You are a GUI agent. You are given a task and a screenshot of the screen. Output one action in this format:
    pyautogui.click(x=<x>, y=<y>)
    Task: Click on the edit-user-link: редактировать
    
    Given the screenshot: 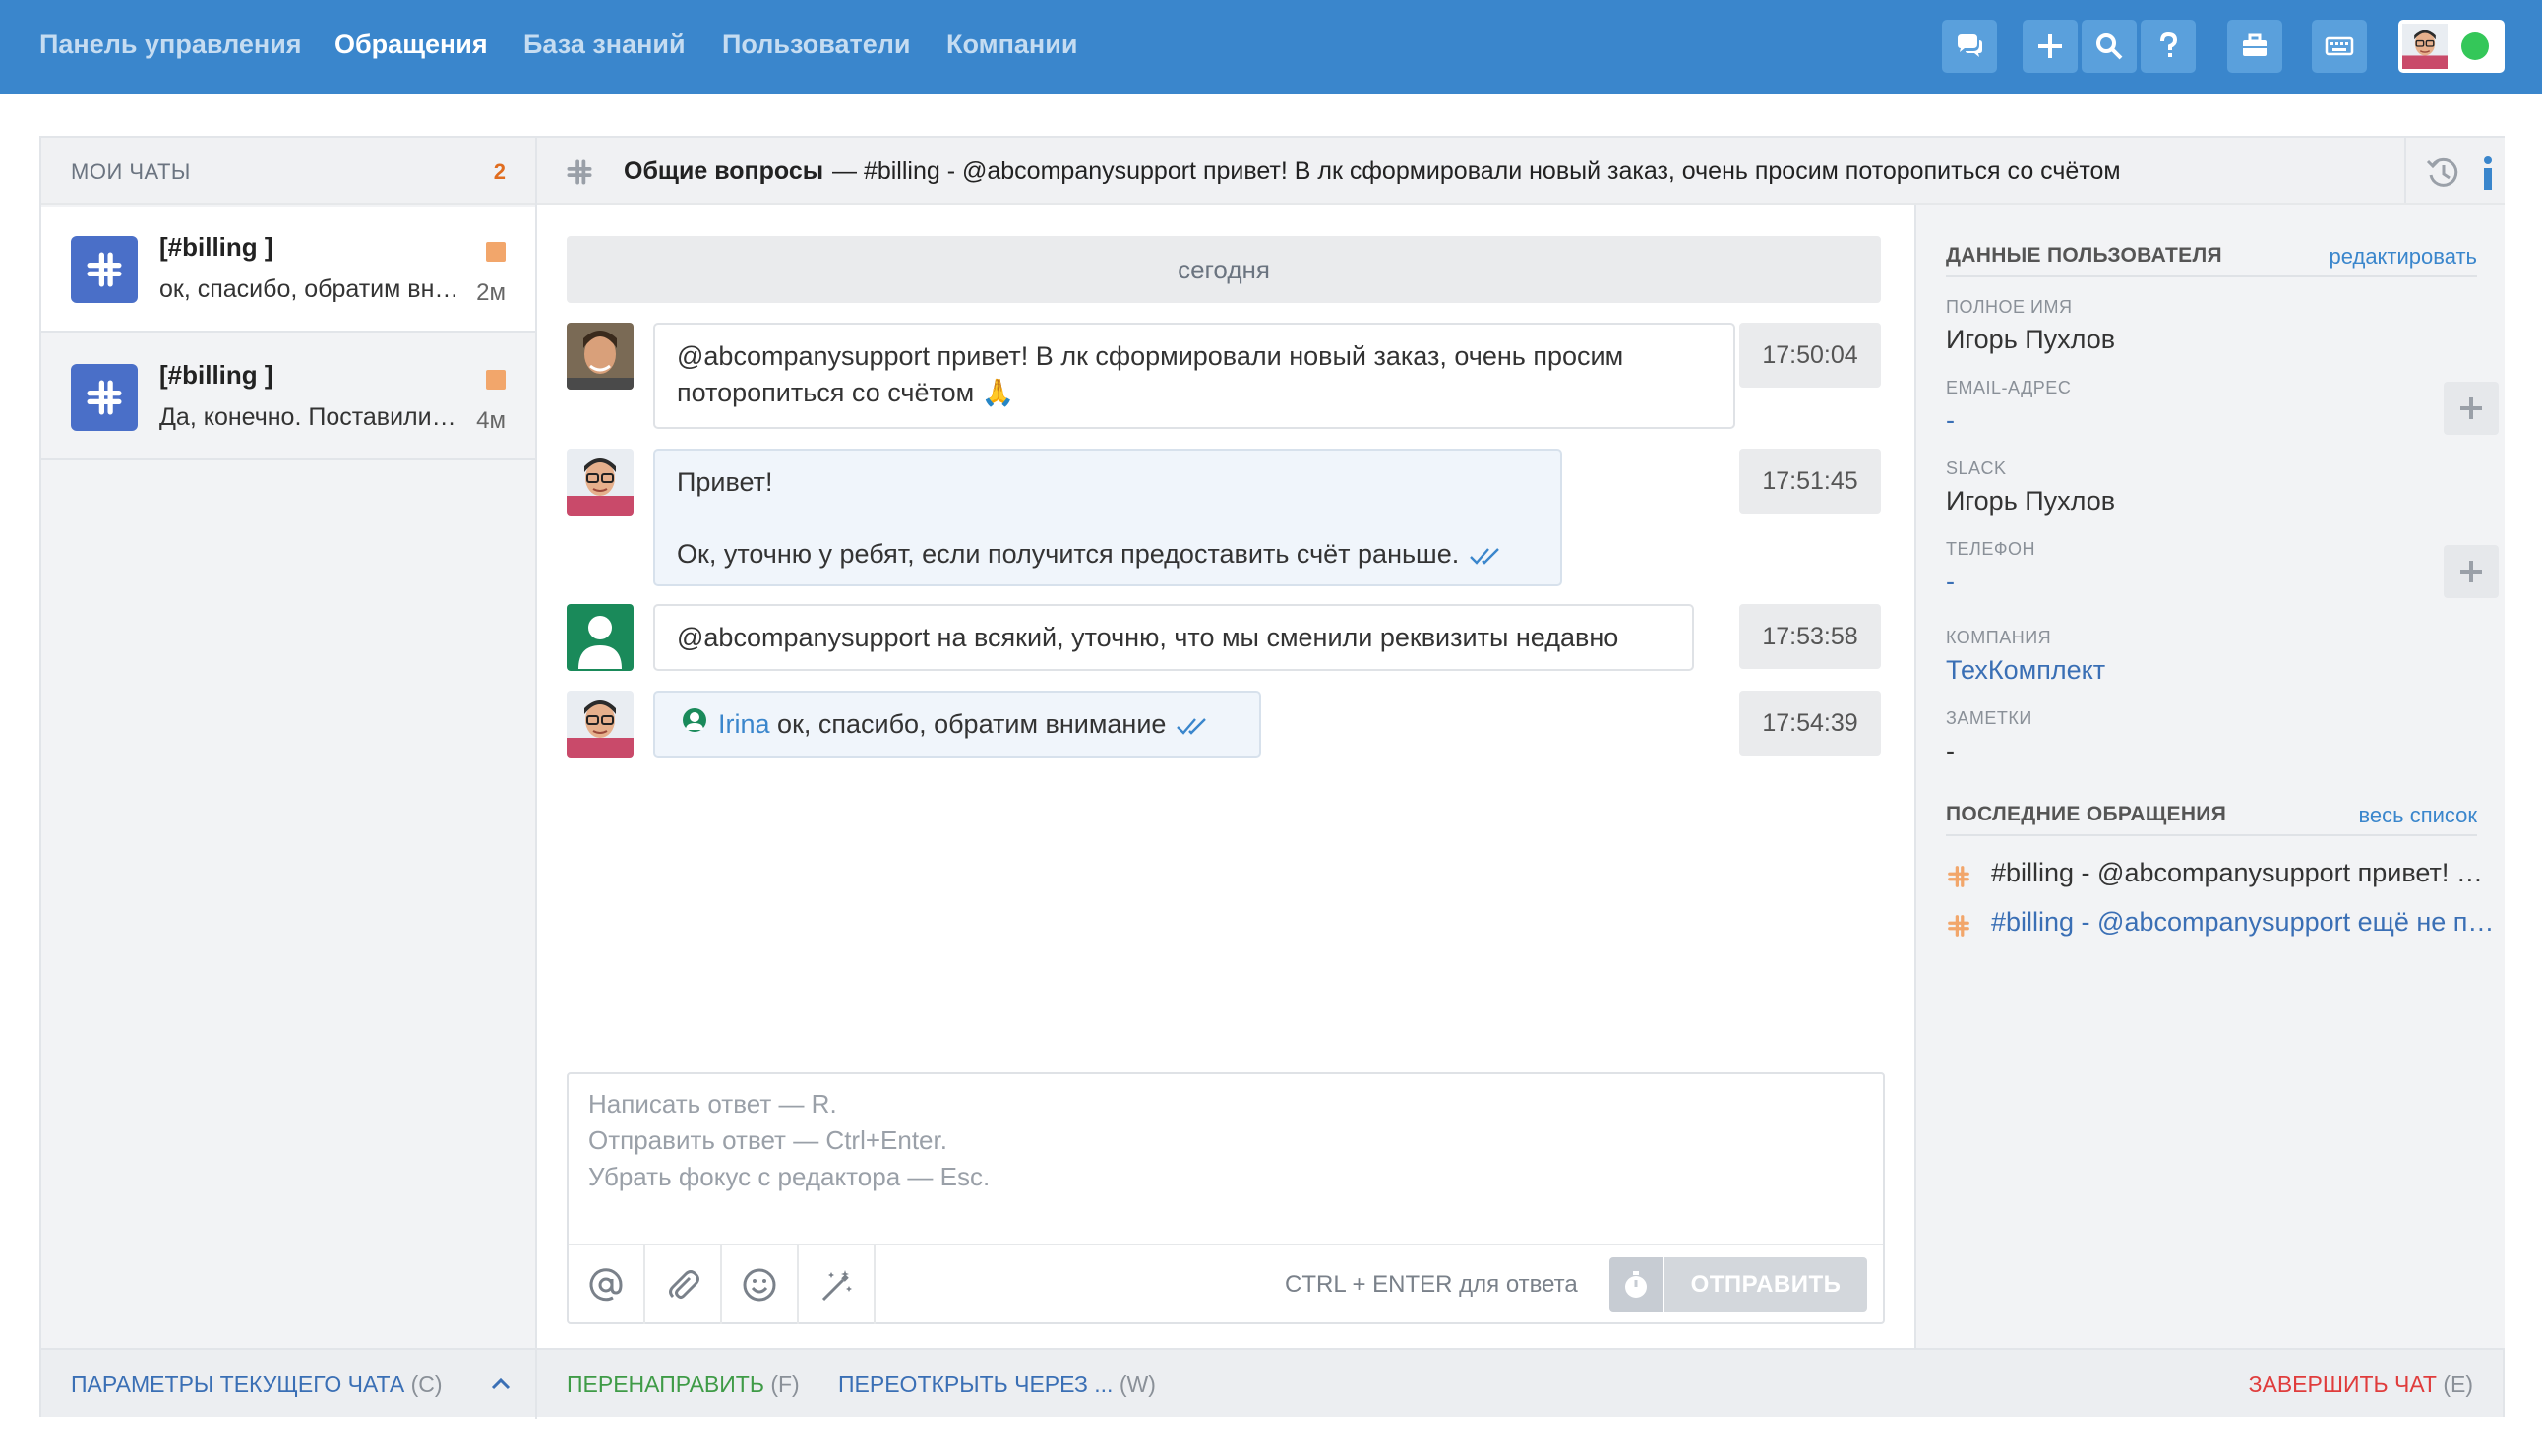 What is the action you would take?
    pyautogui.click(x=2404, y=257)
    